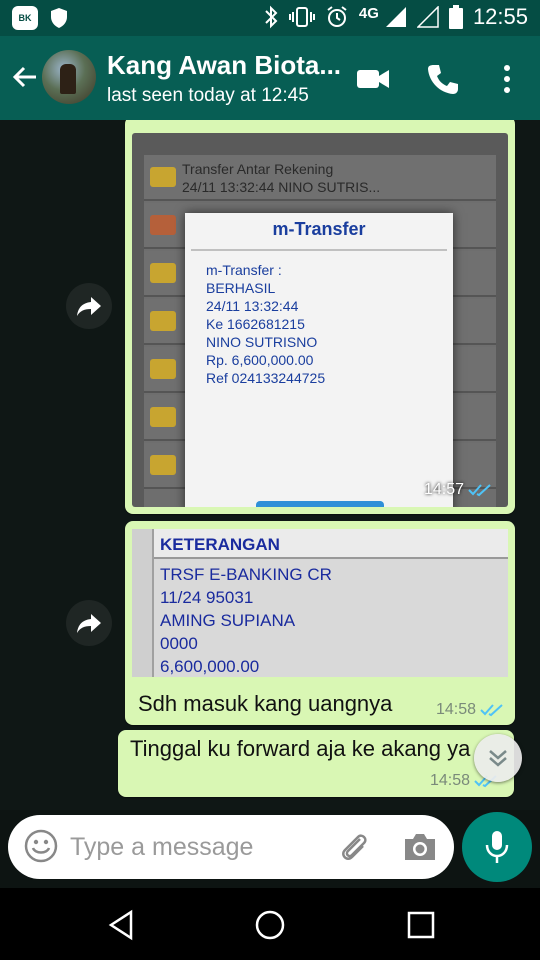 The image size is (540, 960). What do you see at coordinates (241, 288) in the screenshot?
I see `popup-line-text: BERHASIL` at bounding box center [241, 288].